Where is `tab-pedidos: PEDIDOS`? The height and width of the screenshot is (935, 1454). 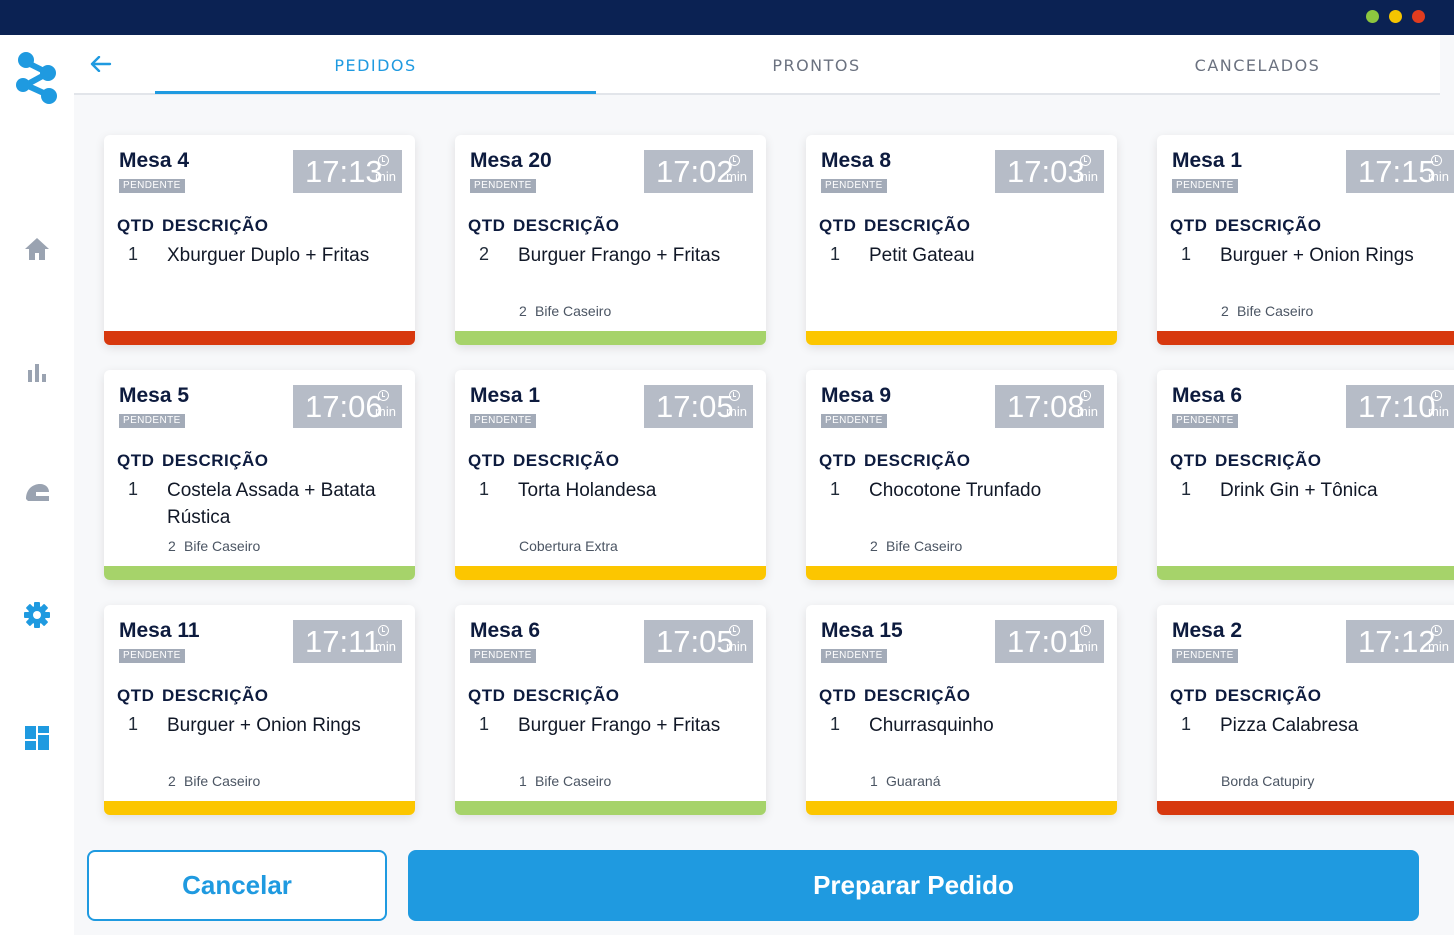 tab-pedidos: PEDIDOS is located at coordinates (375, 65).